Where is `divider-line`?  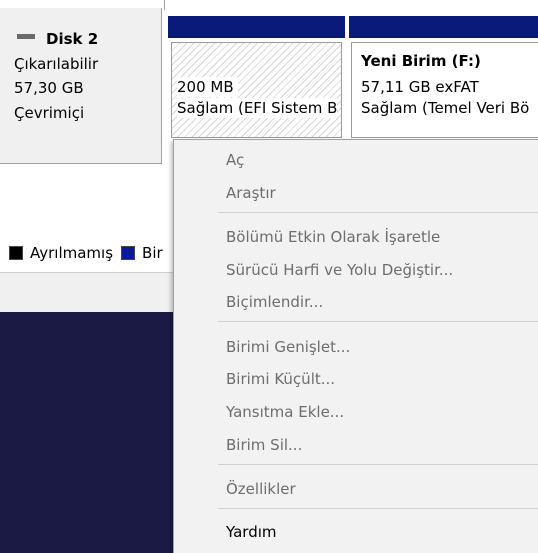
divider-line is located at coordinates (164, 5).